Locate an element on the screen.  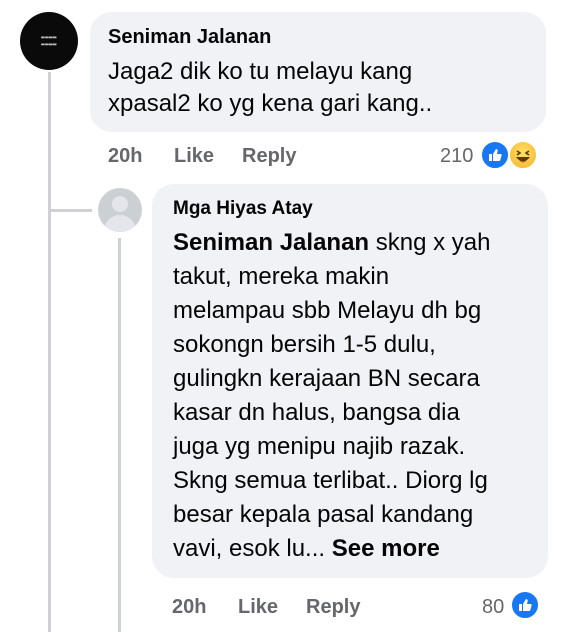
reply-like-button: Like is located at coordinates (258, 607).